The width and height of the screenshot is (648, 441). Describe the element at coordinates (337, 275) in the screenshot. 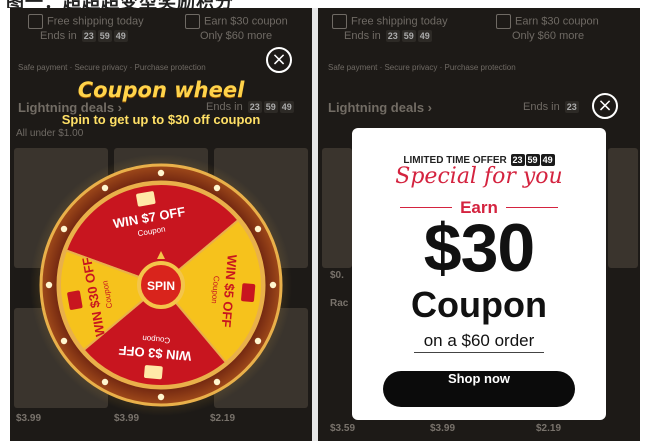

I see `product-price: $0.` at that location.